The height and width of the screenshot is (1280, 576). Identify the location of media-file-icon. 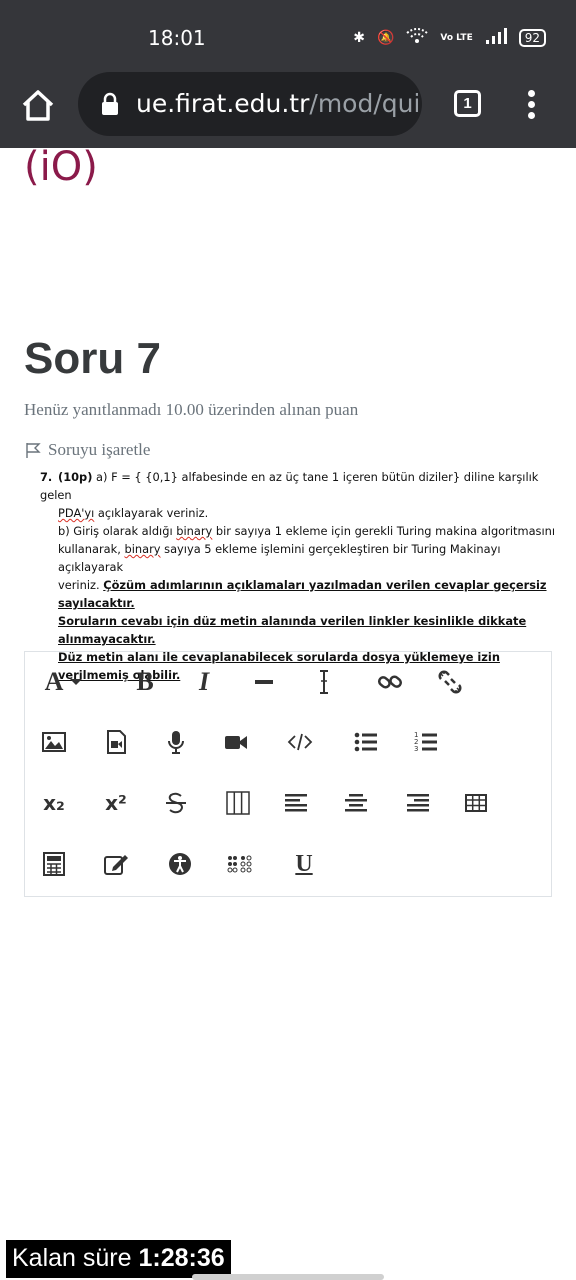
(116, 742).